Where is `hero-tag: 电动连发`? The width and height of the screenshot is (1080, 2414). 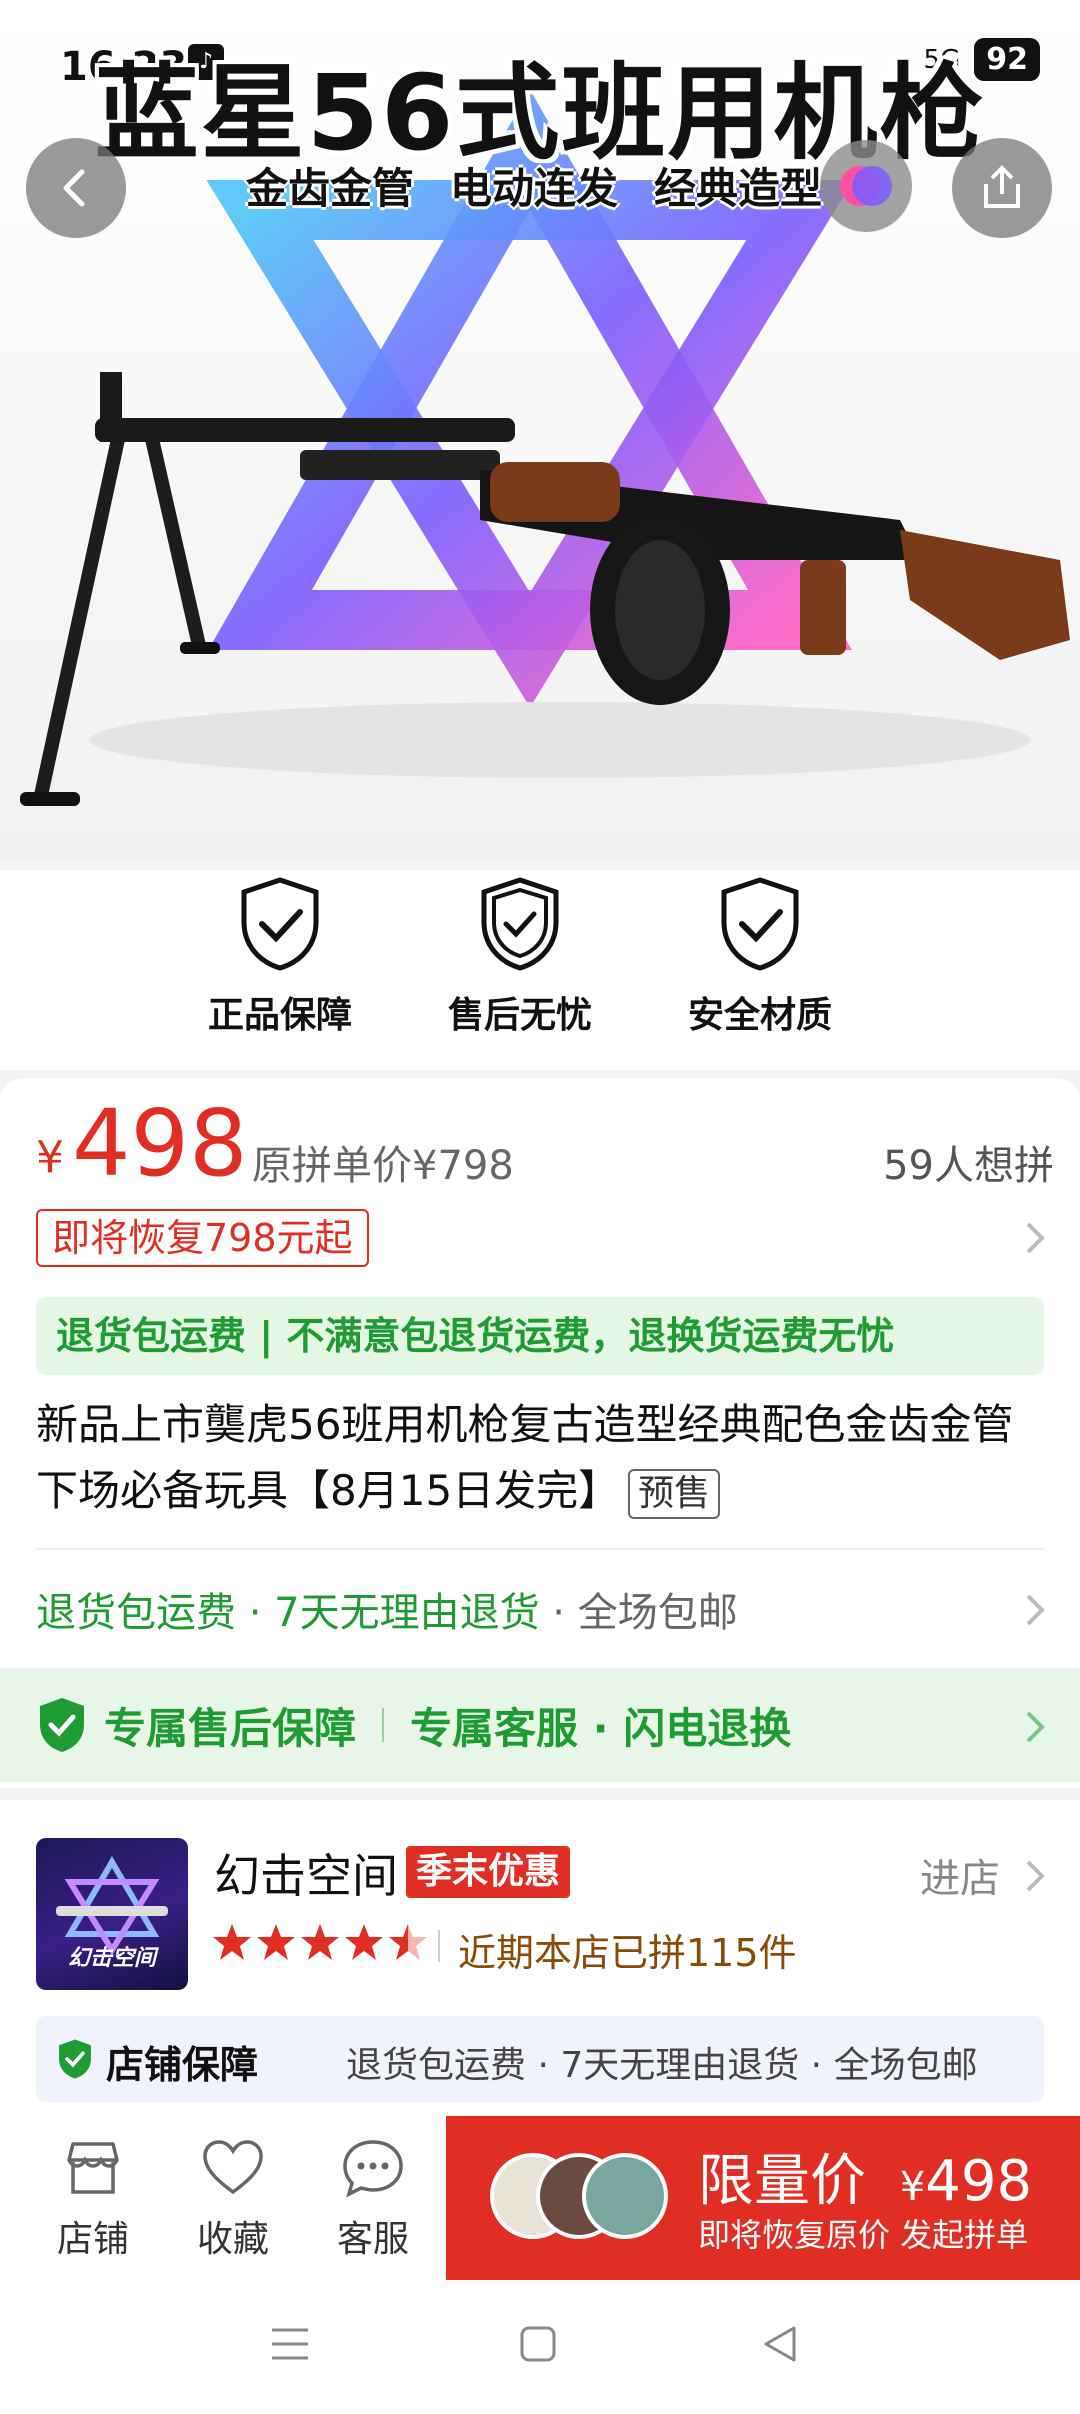 hero-tag: 电动连发 is located at coordinates (534, 188).